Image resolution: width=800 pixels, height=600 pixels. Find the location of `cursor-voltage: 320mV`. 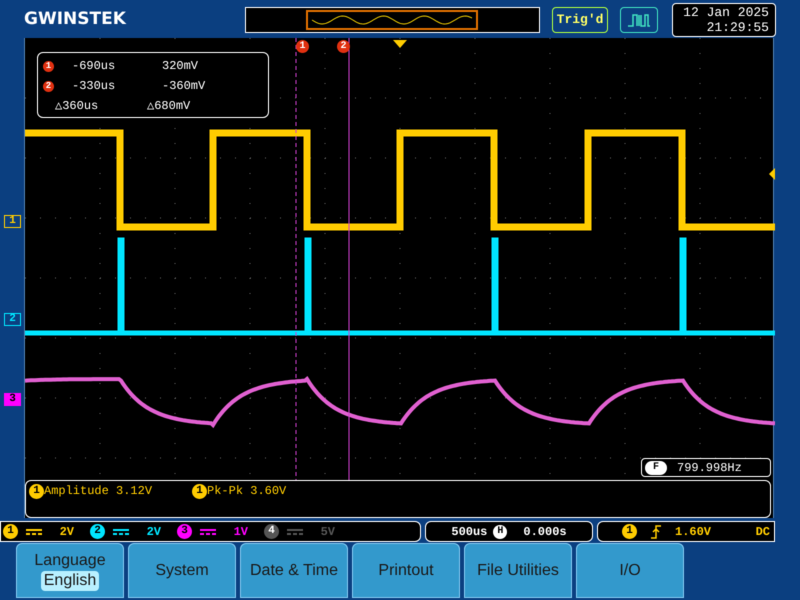

cursor-voltage: 320mV is located at coordinates (180, 66).